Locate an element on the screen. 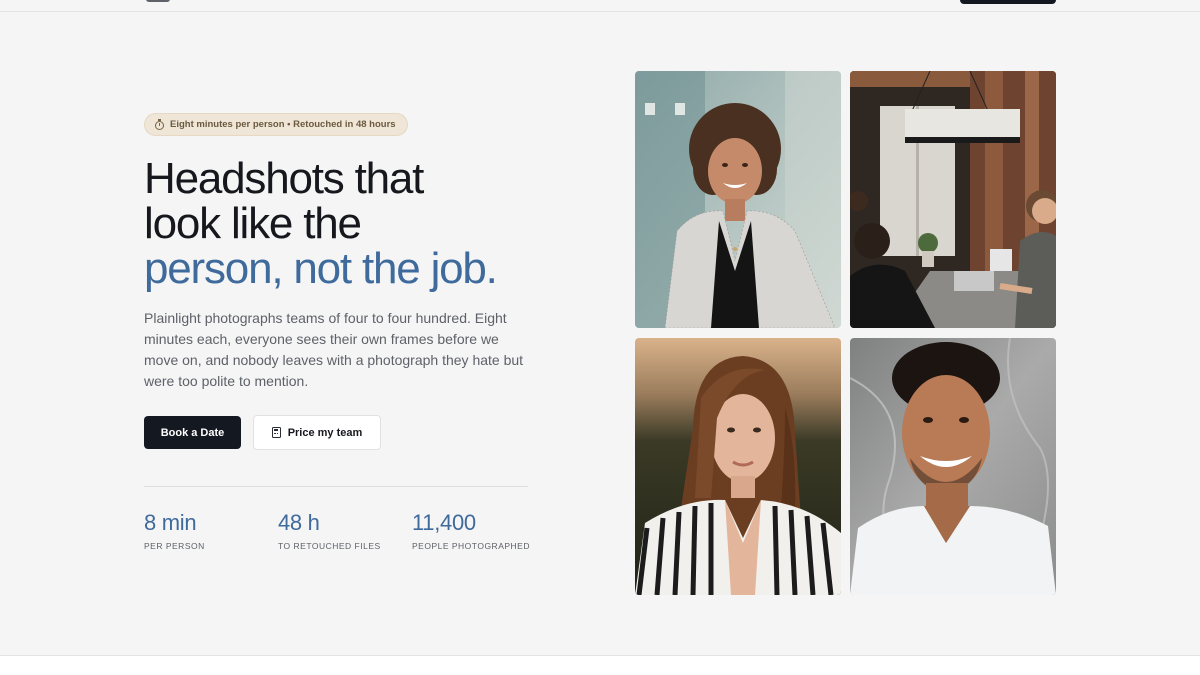 The image size is (1200, 675). stat-label: PER PERSON is located at coordinates (174, 546).